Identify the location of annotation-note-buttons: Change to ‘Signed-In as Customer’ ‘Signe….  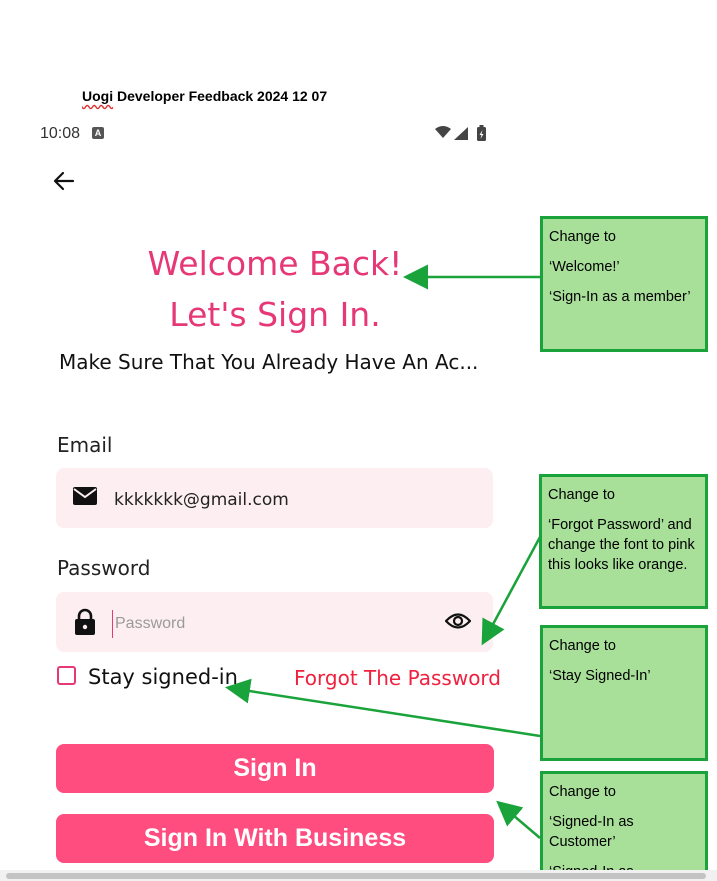
(624, 826).